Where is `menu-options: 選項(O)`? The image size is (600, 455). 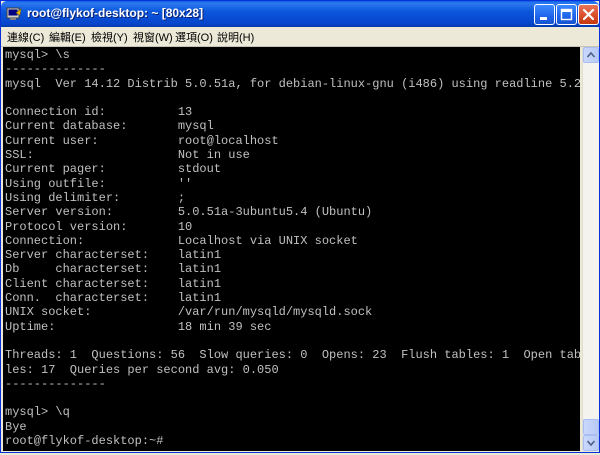 menu-options: 選項(O) is located at coordinates (194, 37).